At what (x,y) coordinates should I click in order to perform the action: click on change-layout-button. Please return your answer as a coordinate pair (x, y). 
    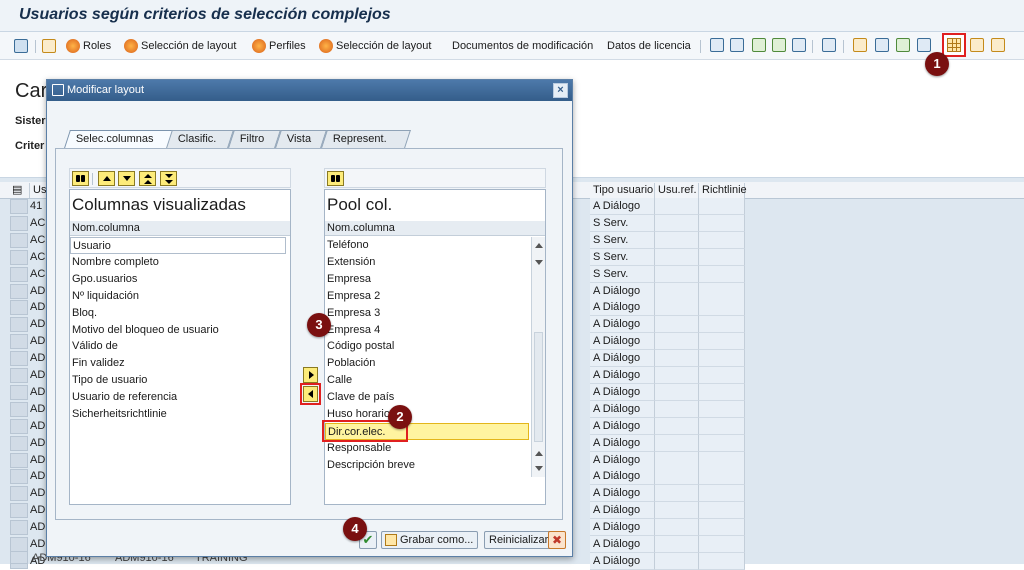
    Looking at the image, I should click on (954, 45).